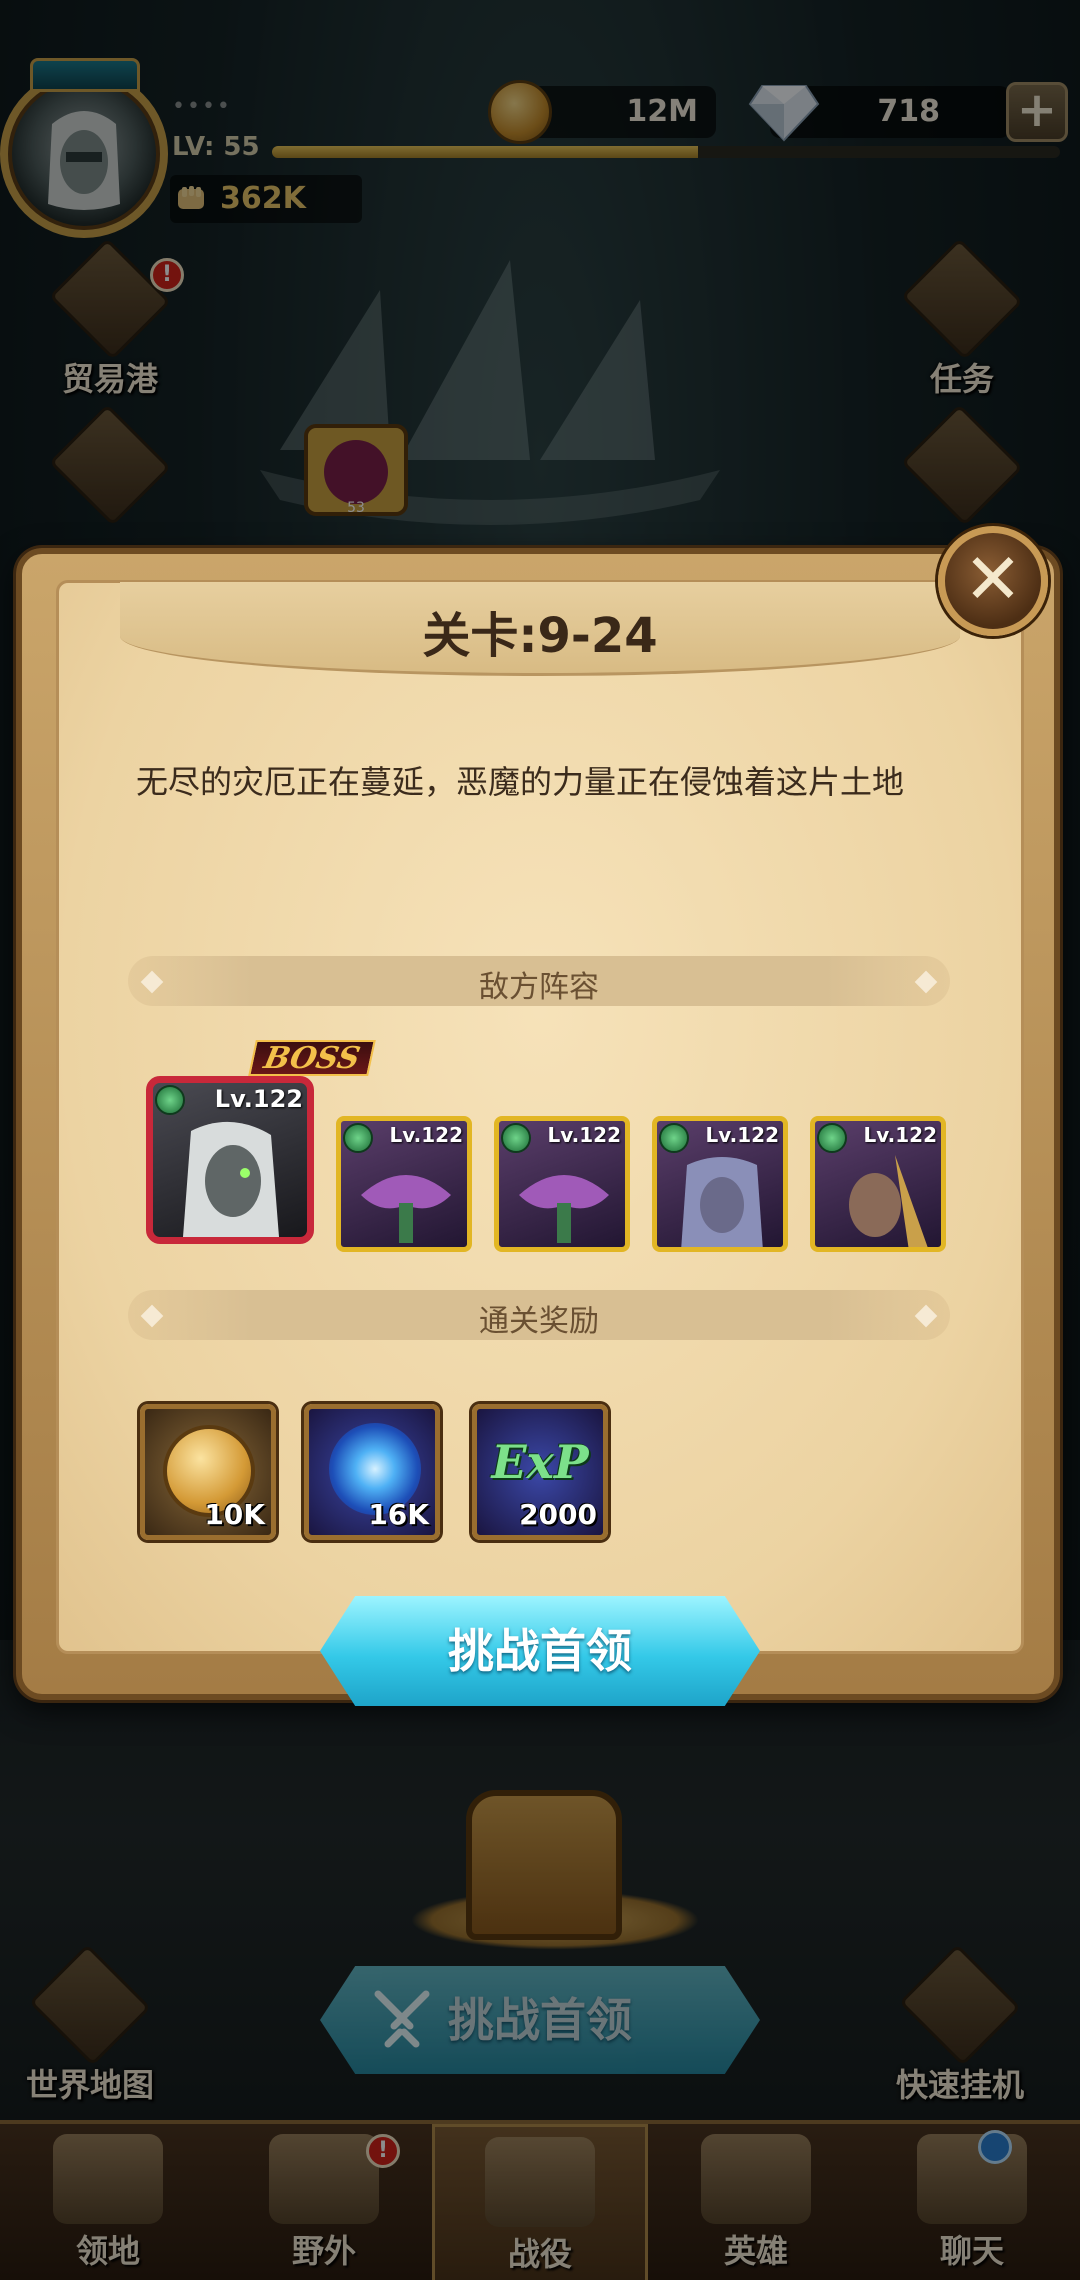 This screenshot has width=1080, height=2280. What do you see at coordinates (208, 1472) in the screenshot?
I see `reward-gold: 10K` at bounding box center [208, 1472].